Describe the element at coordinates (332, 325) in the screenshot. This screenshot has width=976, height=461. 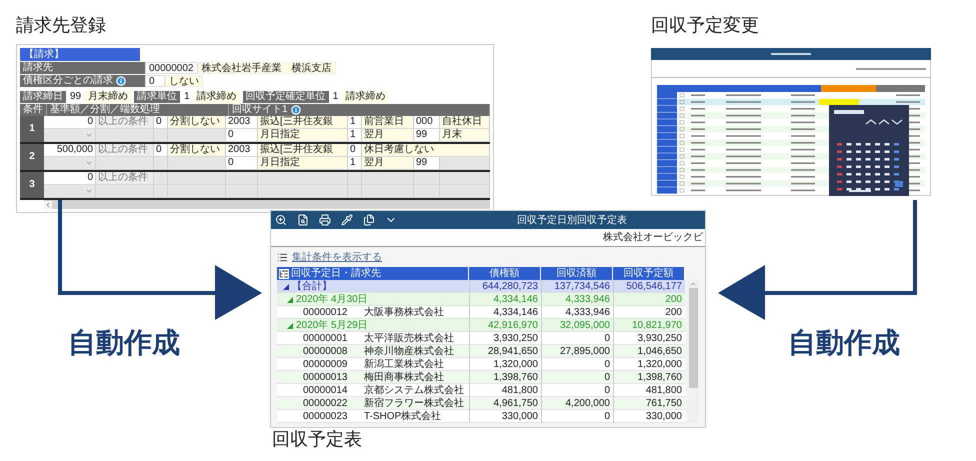
I see `group-label: 2020年 5月29日` at that location.